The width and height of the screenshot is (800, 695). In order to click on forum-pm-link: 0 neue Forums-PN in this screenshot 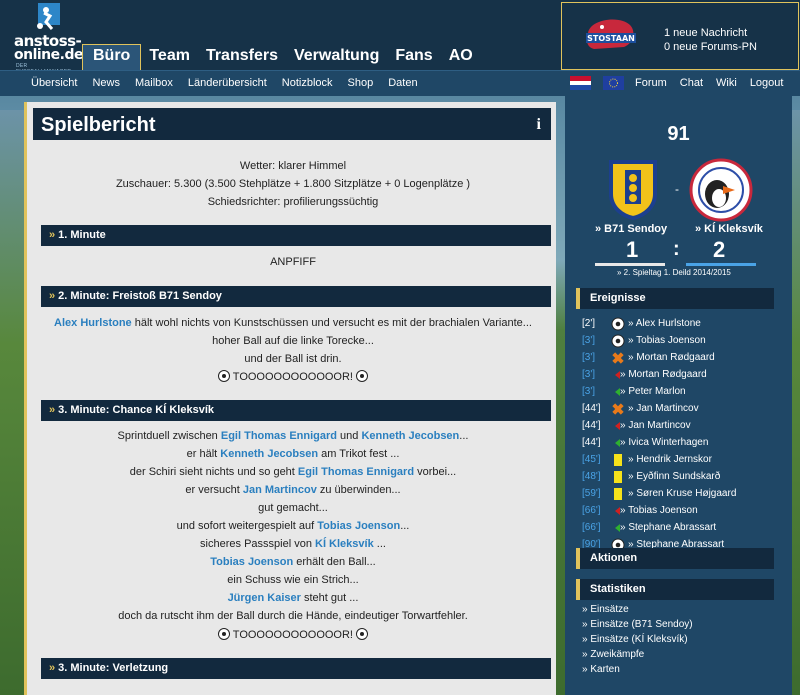, I will do `click(710, 47)`.